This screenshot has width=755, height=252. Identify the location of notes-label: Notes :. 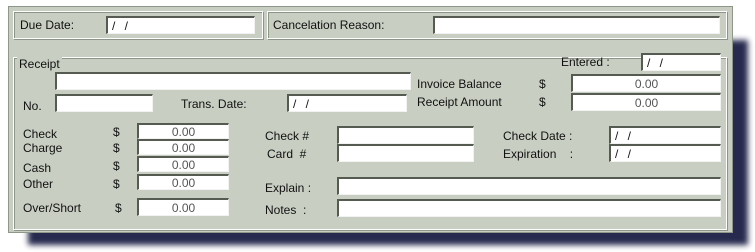
(286, 210).